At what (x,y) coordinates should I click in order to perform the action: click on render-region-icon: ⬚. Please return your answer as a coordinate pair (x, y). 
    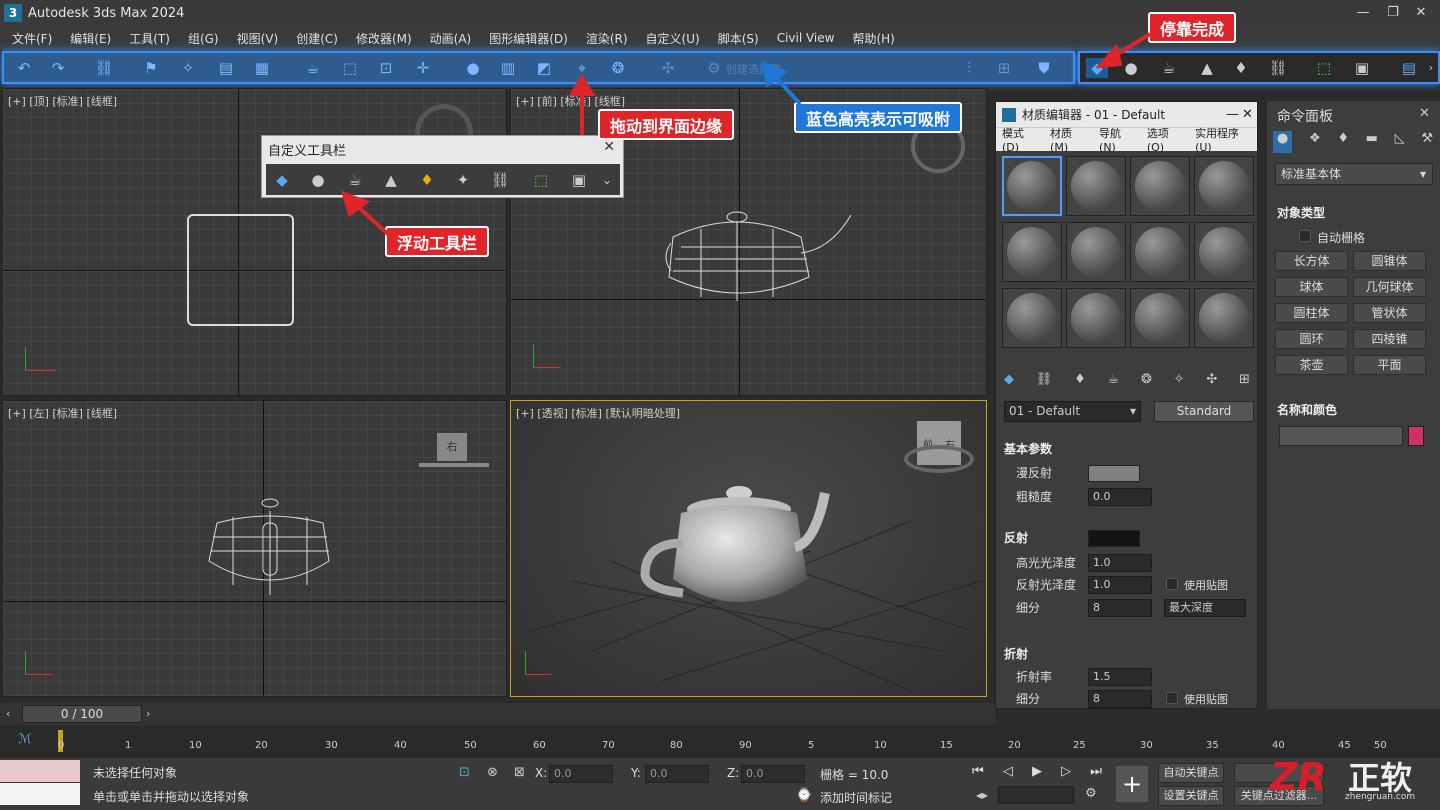
    Looking at the image, I should click on (541, 180).